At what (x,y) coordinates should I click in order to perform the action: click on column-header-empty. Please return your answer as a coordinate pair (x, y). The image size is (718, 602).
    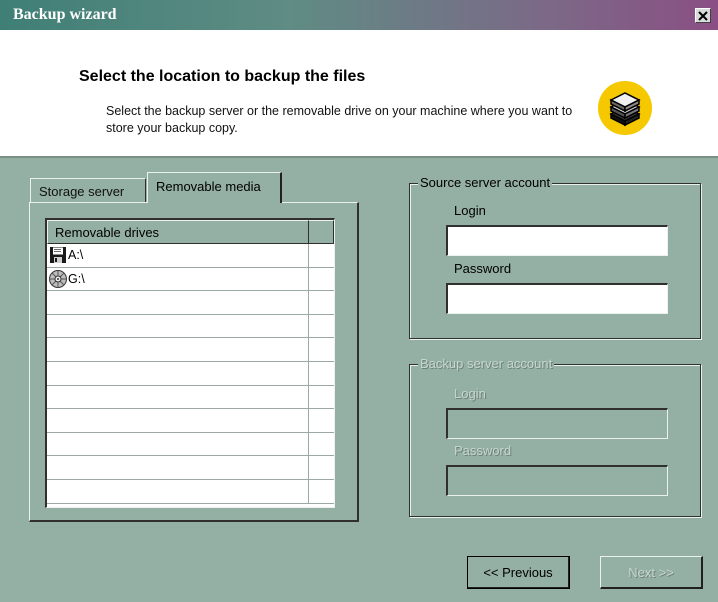
    Looking at the image, I should click on (321, 232).